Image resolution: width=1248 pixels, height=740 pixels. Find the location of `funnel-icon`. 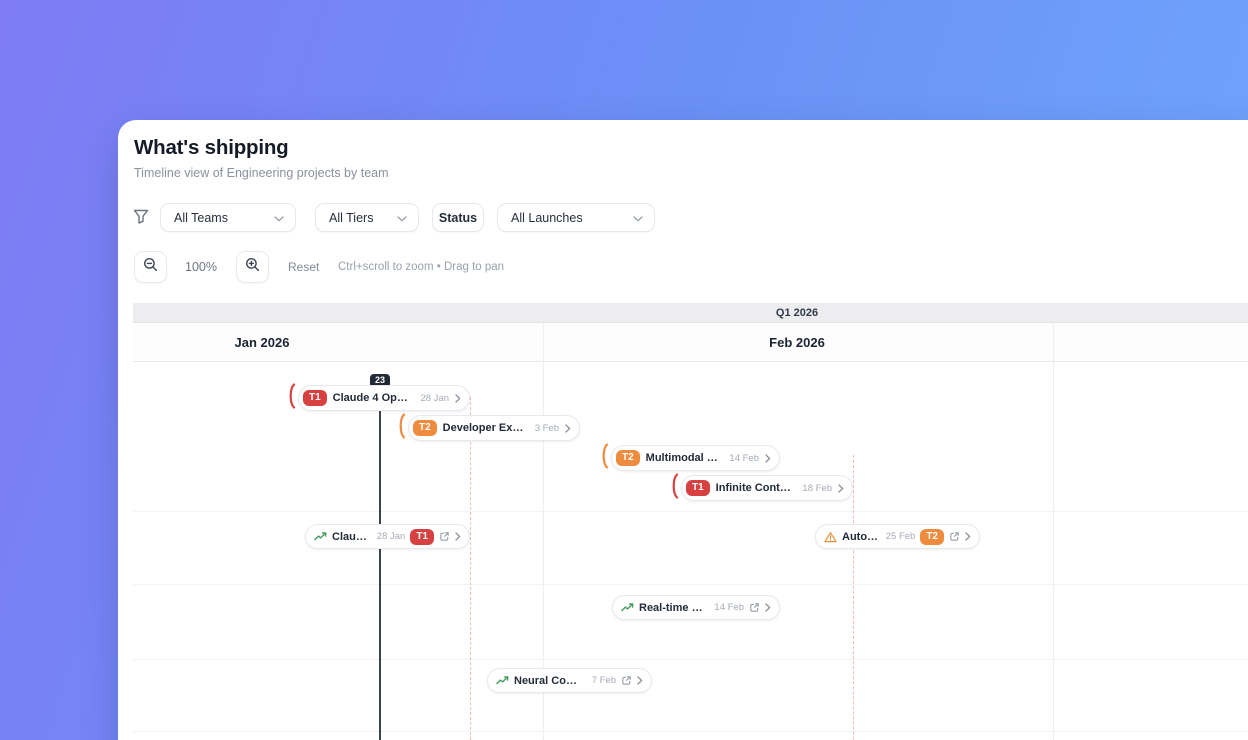

funnel-icon is located at coordinates (141, 219).